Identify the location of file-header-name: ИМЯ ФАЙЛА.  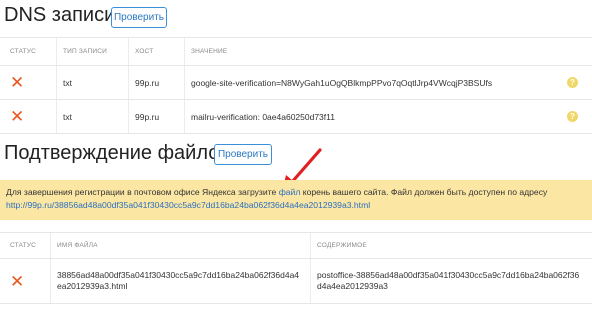
(180, 245).